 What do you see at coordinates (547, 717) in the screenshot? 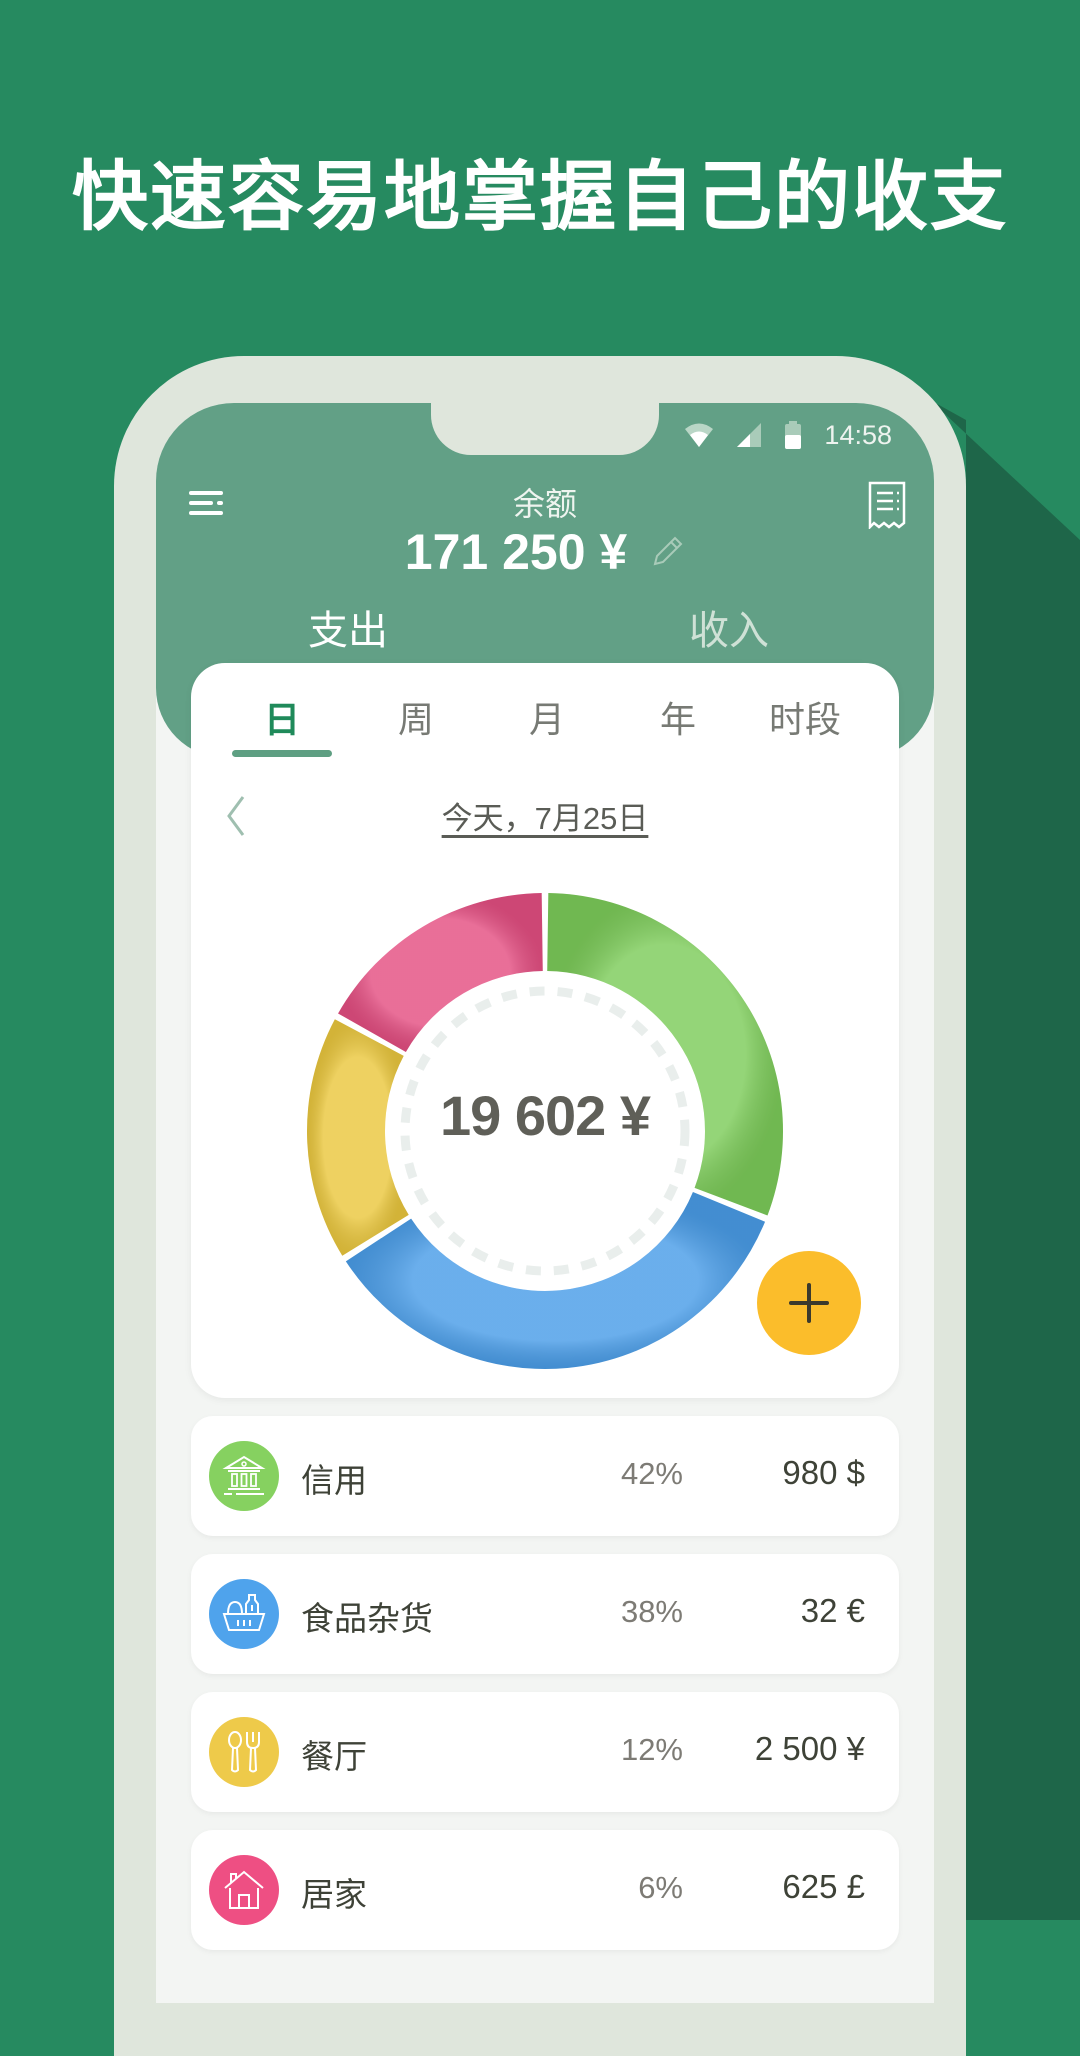
I see `tab-month: 月` at bounding box center [547, 717].